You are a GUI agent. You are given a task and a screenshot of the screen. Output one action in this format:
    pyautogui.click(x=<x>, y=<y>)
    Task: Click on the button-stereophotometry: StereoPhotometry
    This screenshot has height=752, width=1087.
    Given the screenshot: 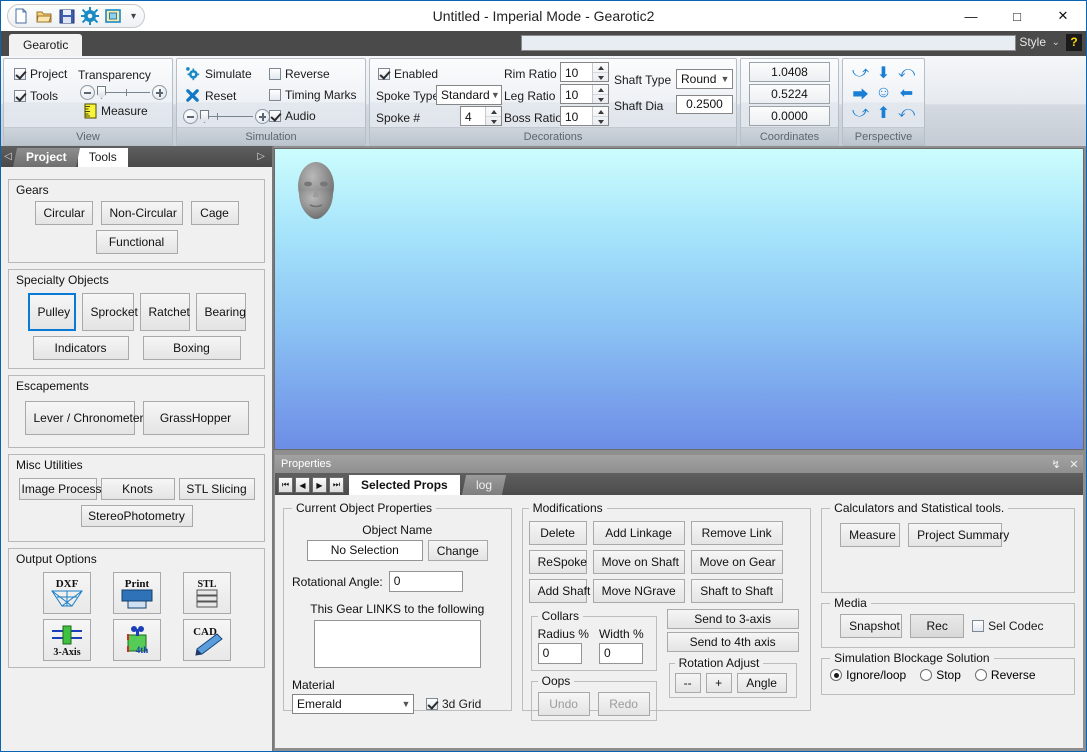 What is the action you would take?
    pyautogui.click(x=136, y=516)
    